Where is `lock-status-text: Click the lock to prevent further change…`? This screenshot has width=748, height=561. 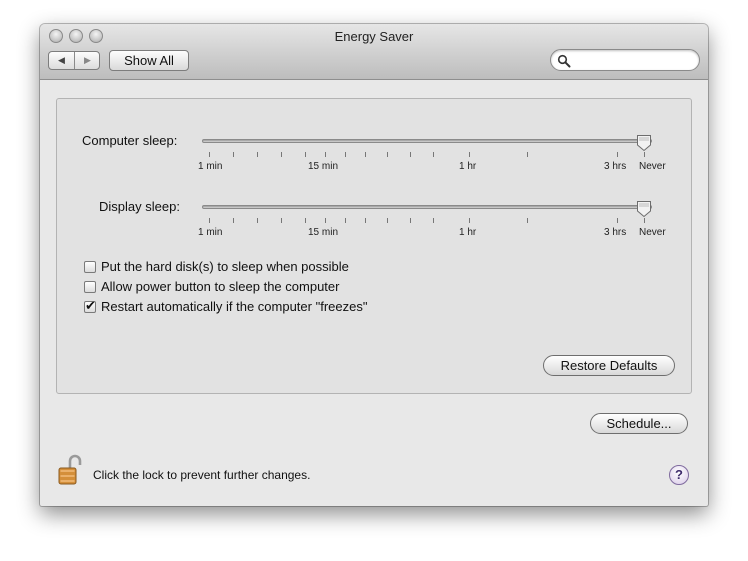 lock-status-text: Click the lock to prevent further change… is located at coordinates (202, 475).